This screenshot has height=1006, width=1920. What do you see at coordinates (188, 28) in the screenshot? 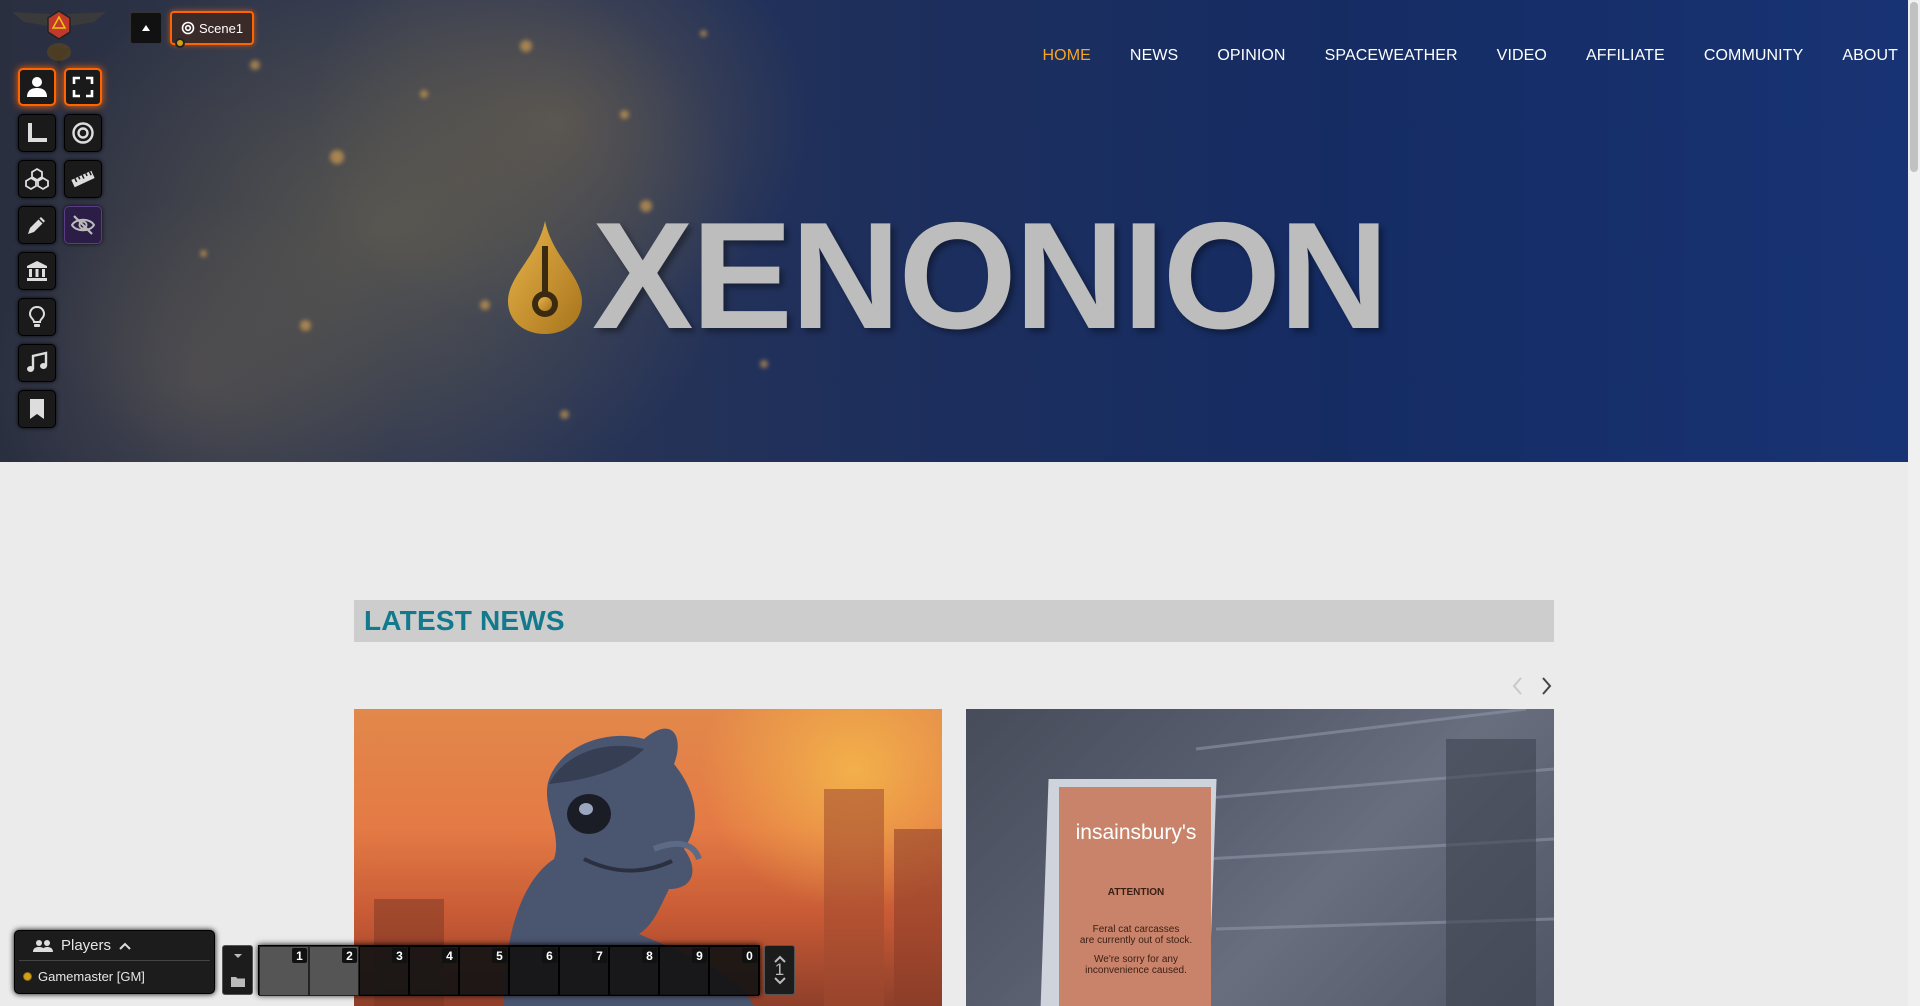
I see `bullseye-icon` at bounding box center [188, 28].